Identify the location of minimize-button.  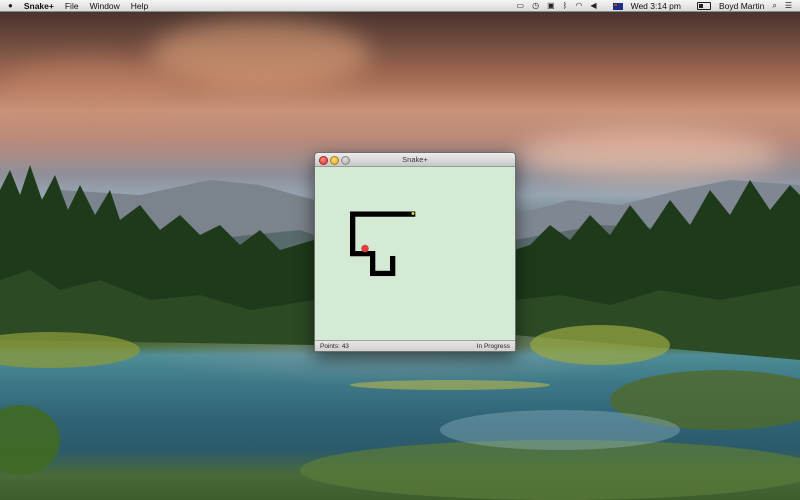
(334, 160).